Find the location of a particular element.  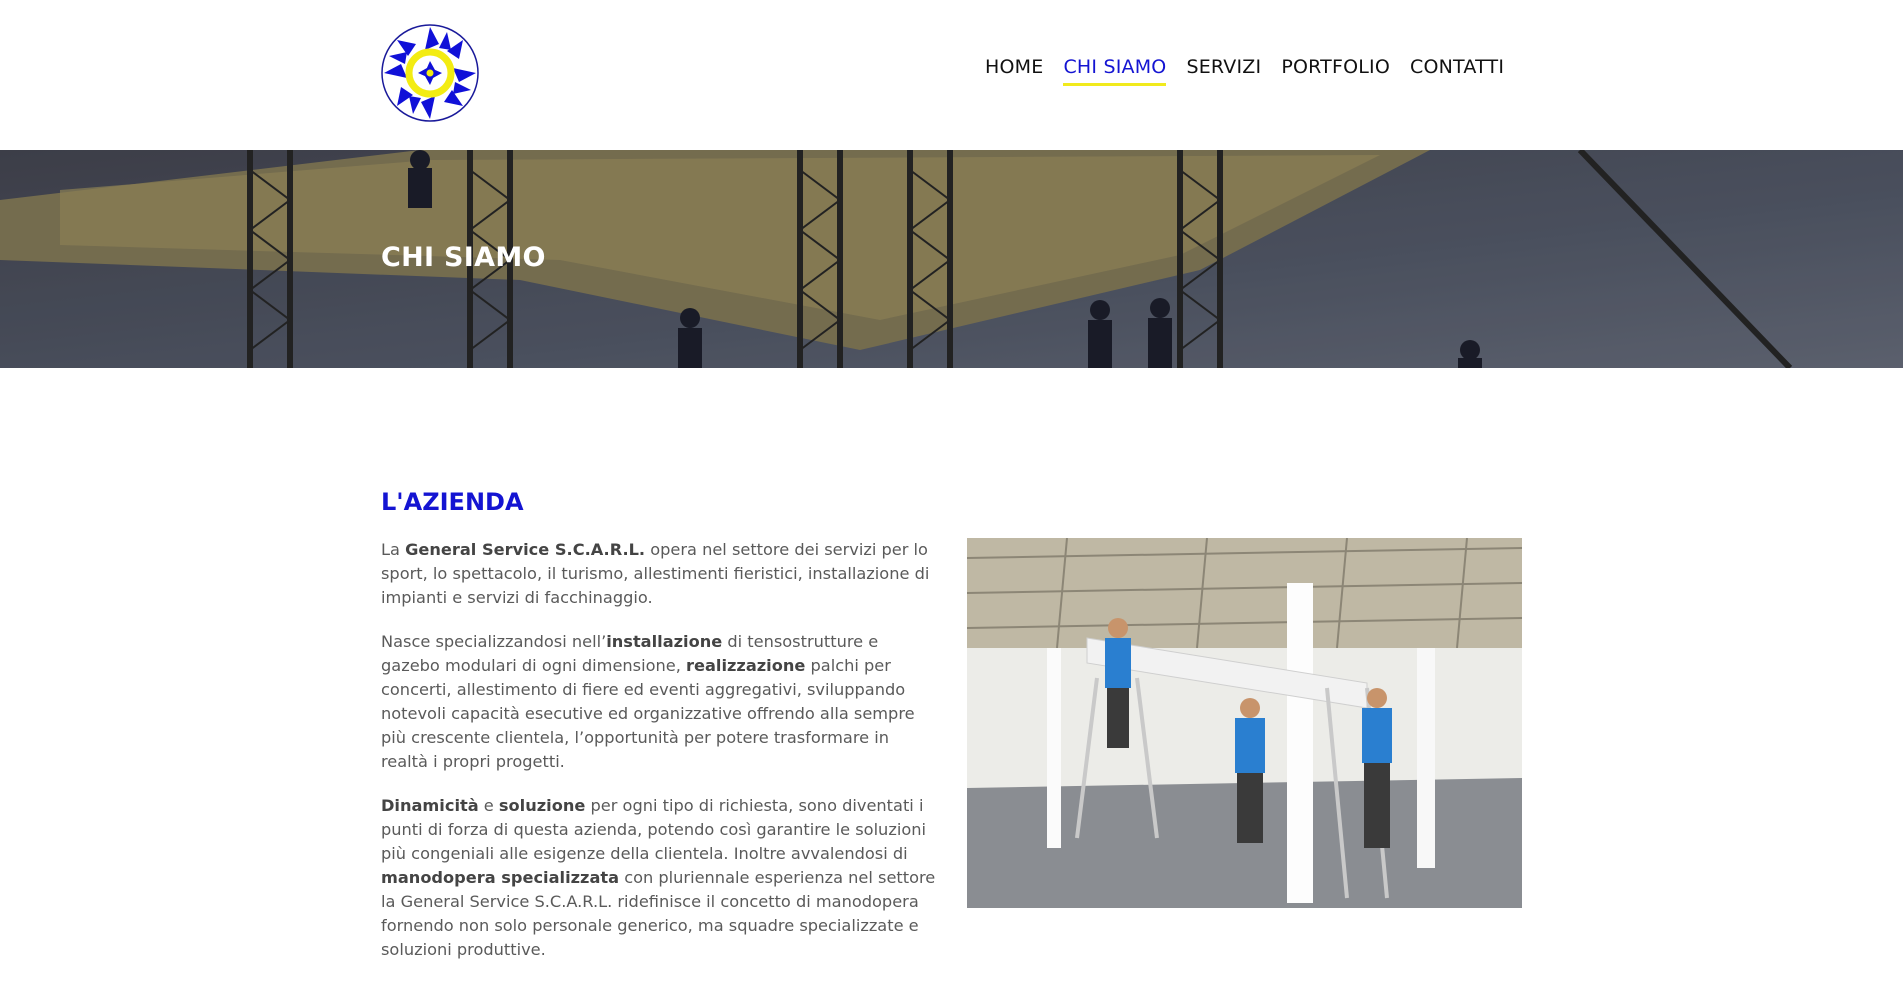

company-logo is located at coordinates (430, 73).